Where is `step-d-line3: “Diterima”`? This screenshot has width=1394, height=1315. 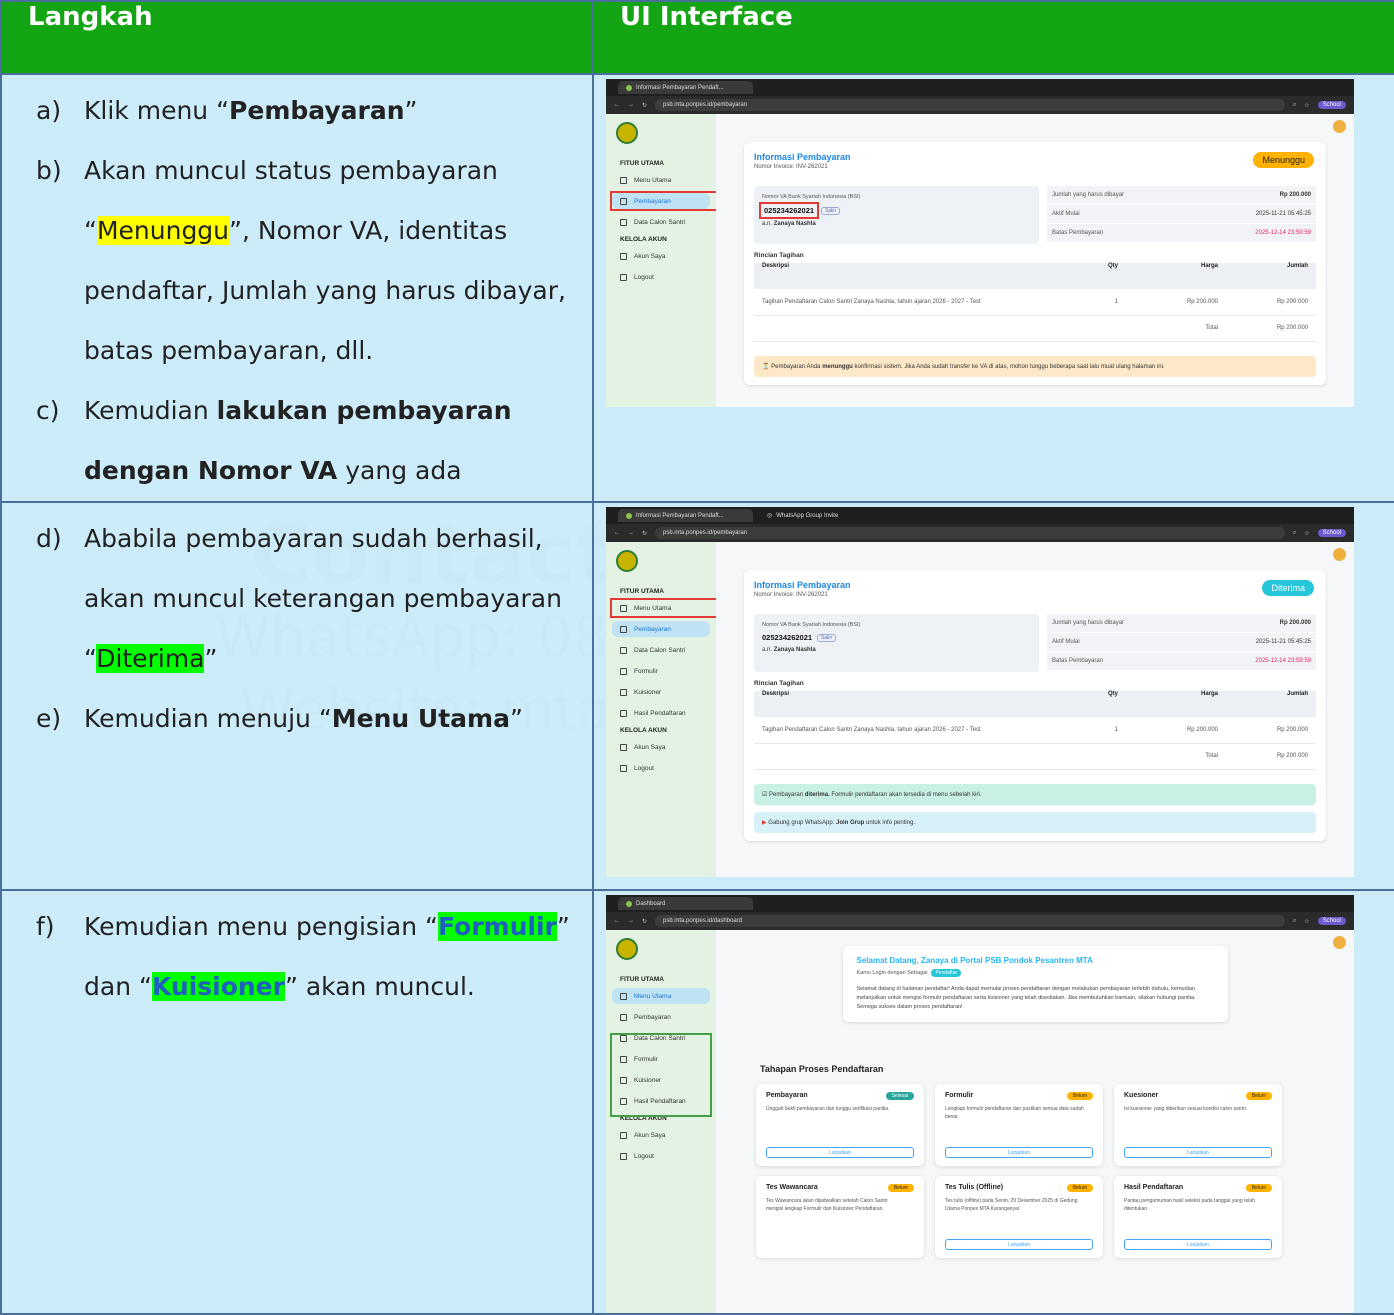
step-d-line3: “Diterima” is located at coordinates (151, 658).